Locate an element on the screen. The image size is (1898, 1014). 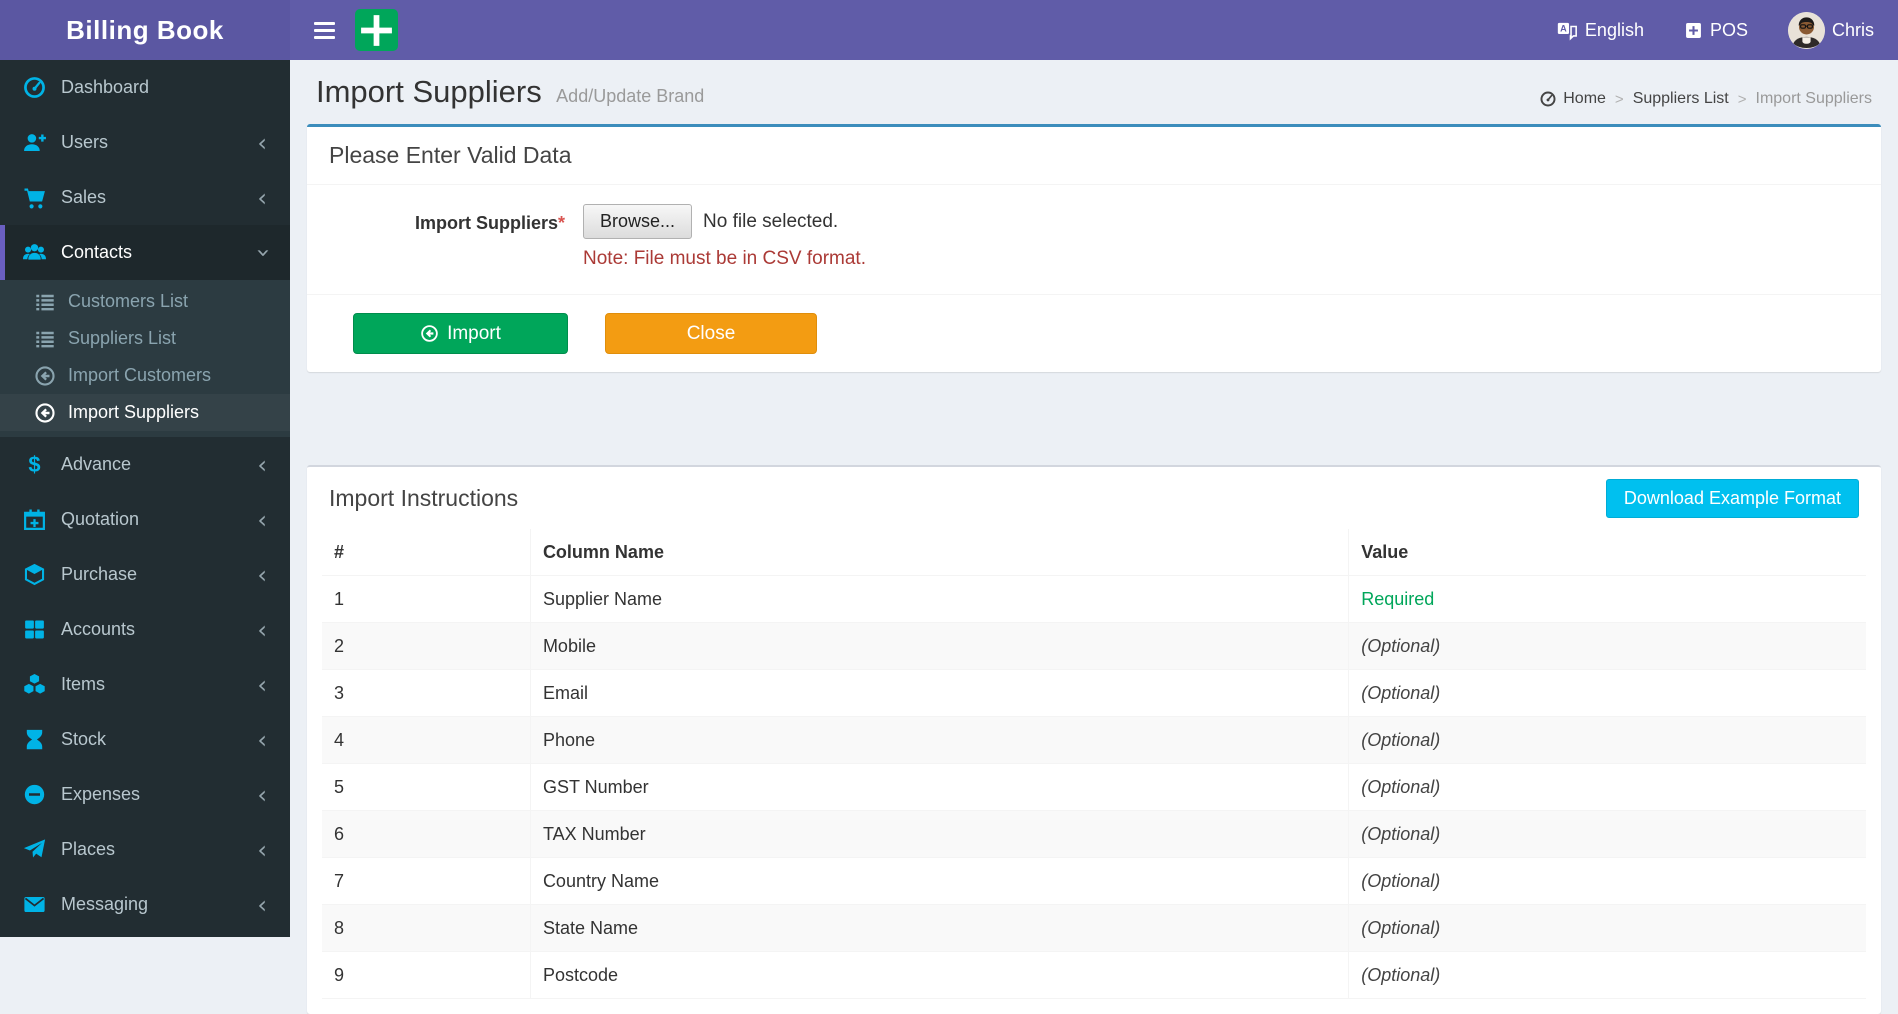
import-button: Import is located at coordinates (460, 333).